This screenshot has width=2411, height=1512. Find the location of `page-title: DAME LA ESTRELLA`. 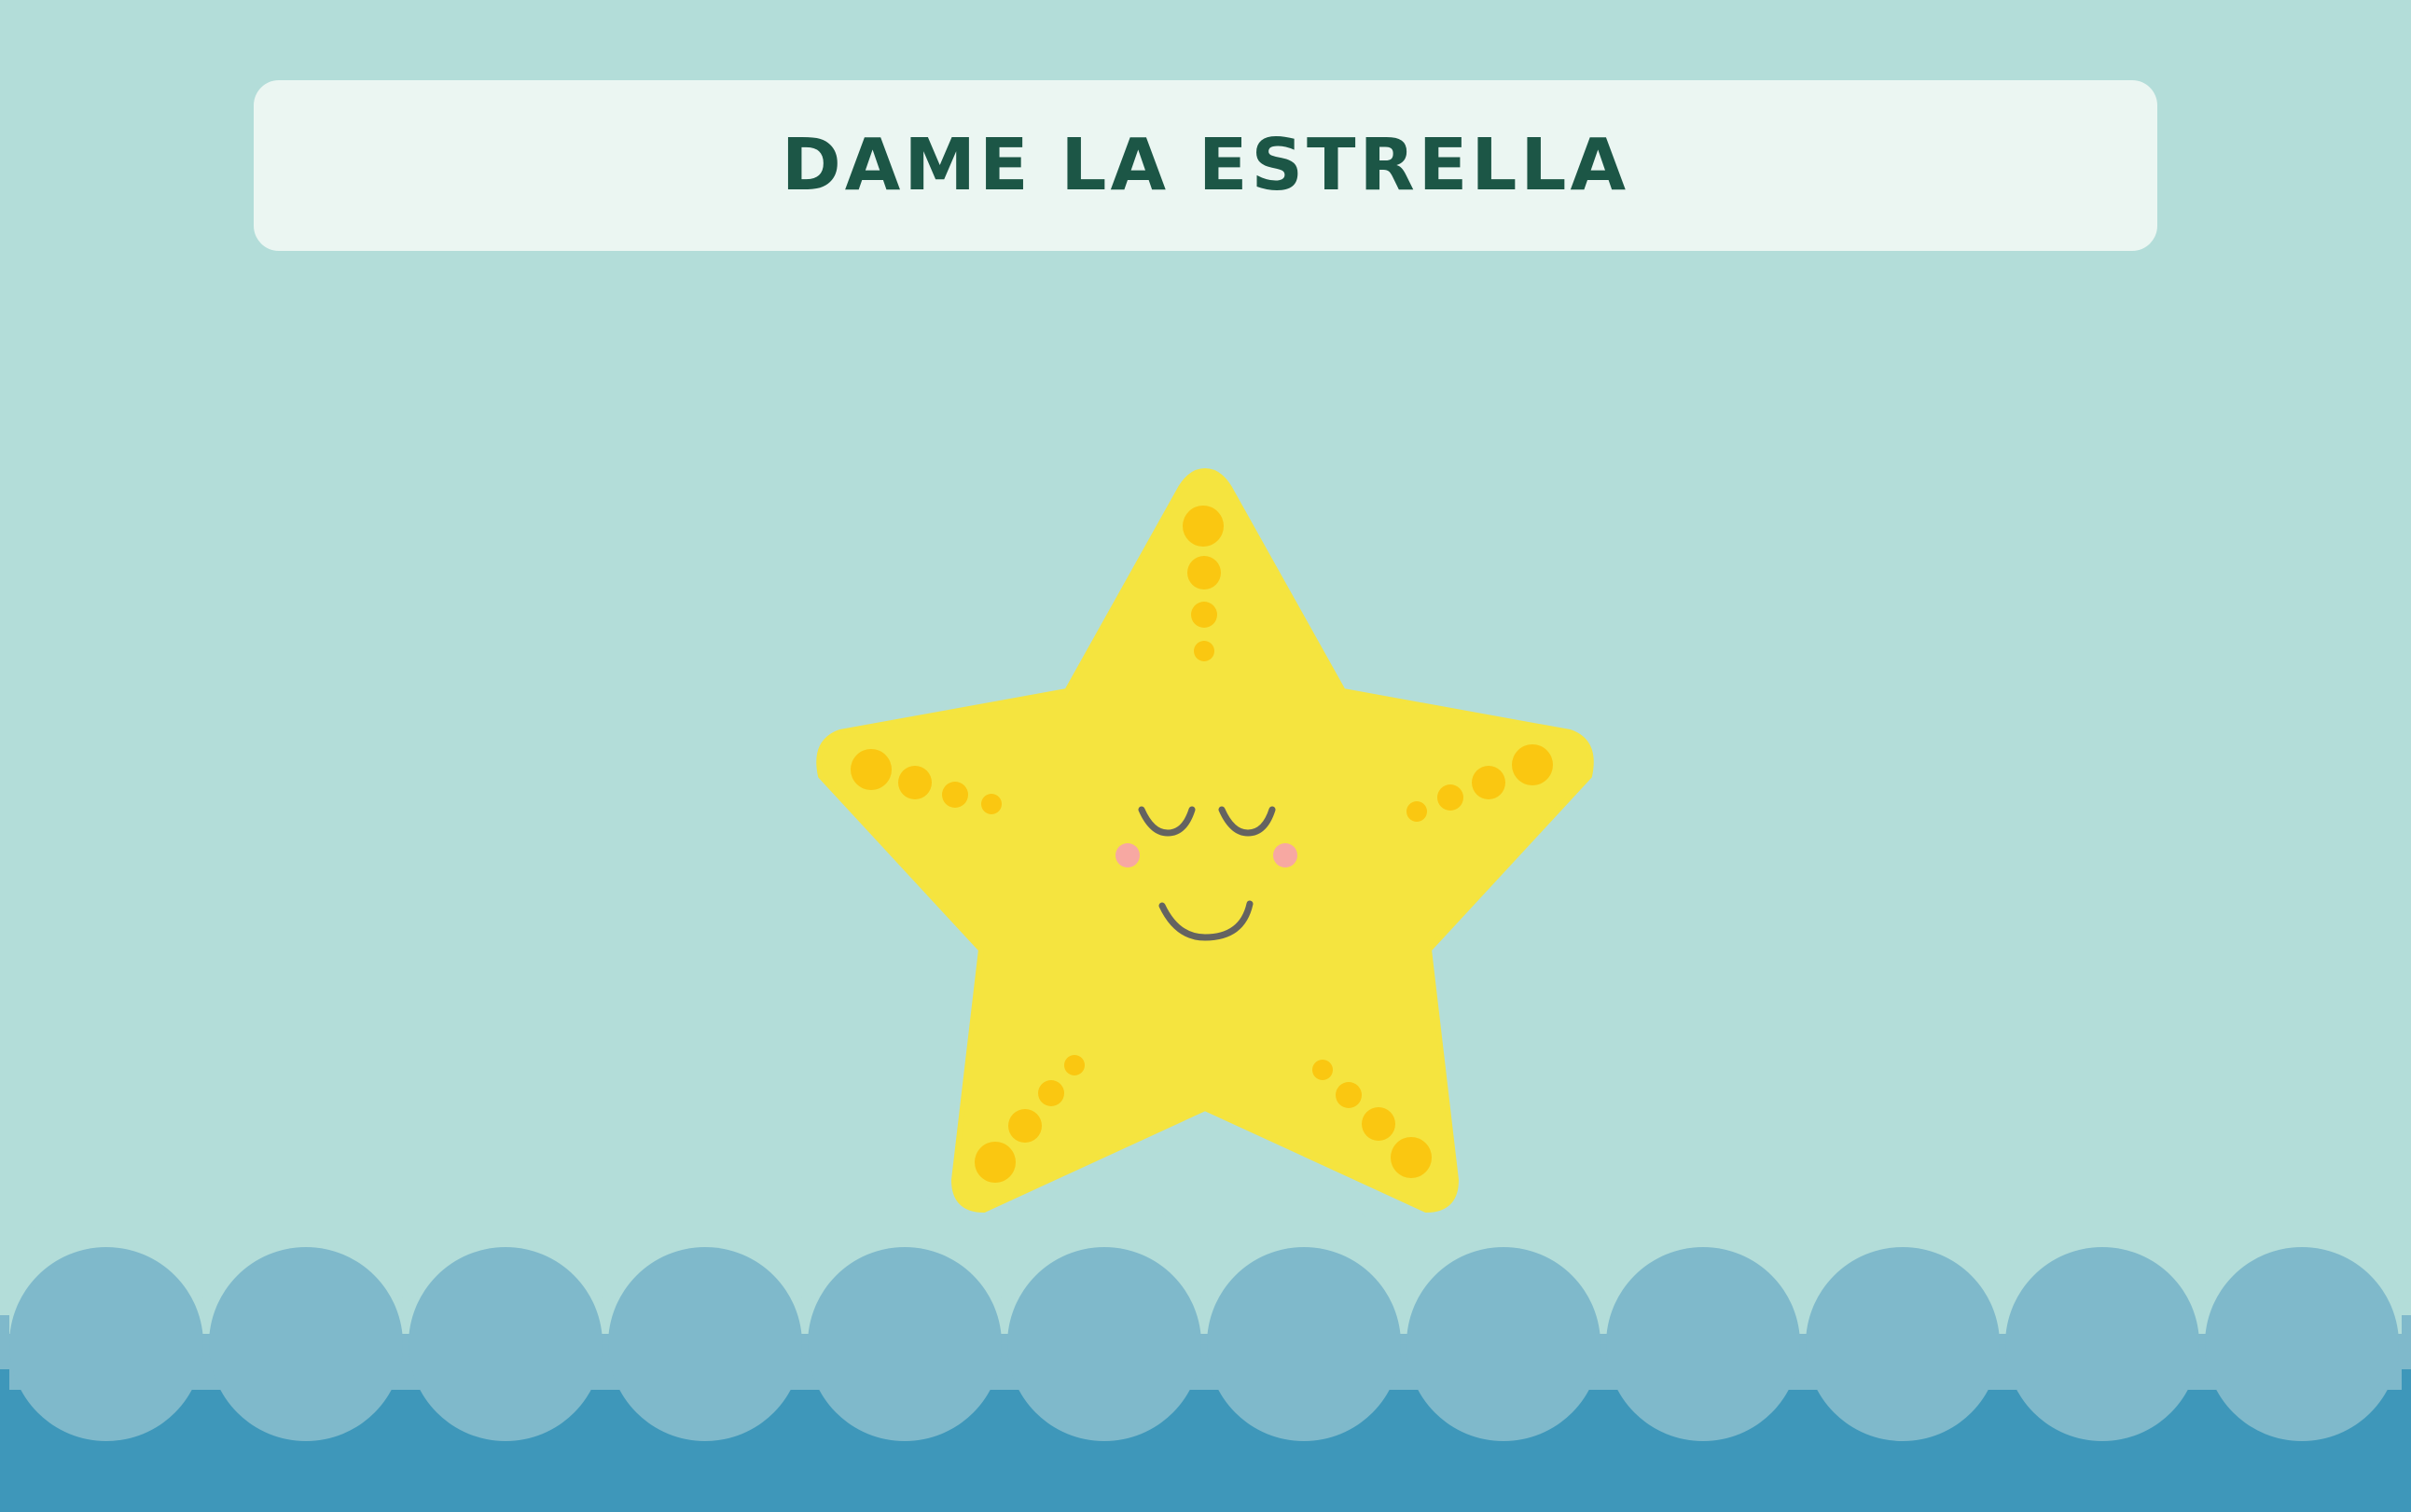

page-title: DAME LA ESTRELLA is located at coordinates (1205, 165).